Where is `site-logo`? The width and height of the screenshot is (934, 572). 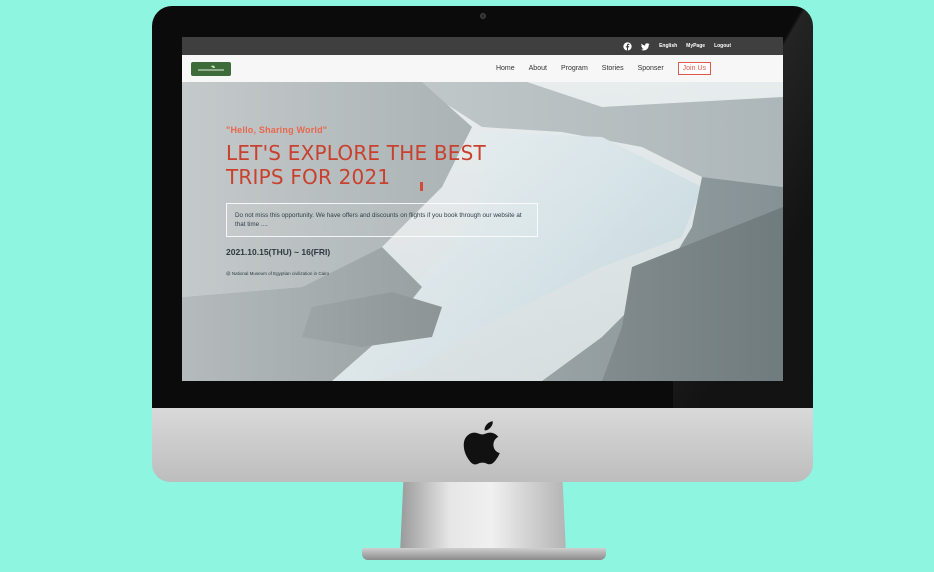
site-logo is located at coordinates (211, 69).